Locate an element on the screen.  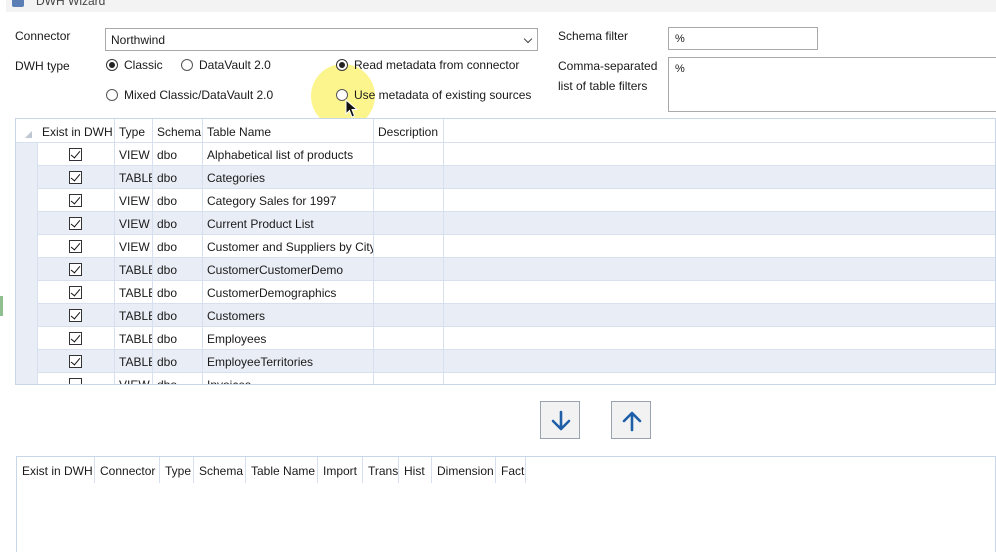
table-filters-input: % is located at coordinates (832, 84).